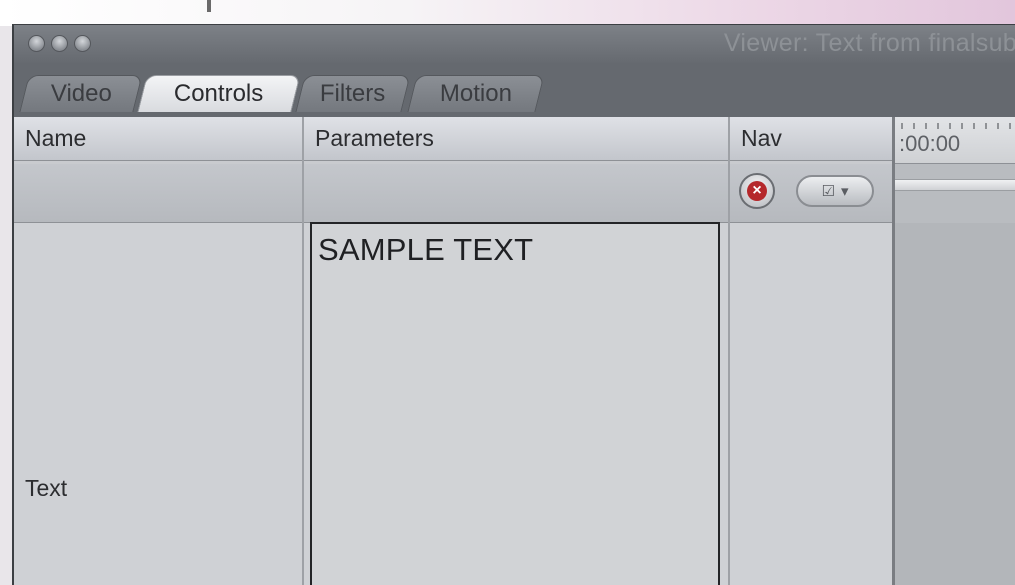  What do you see at coordinates (46, 488) in the screenshot?
I see `parameter-label-text: Text` at bounding box center [46, 488].